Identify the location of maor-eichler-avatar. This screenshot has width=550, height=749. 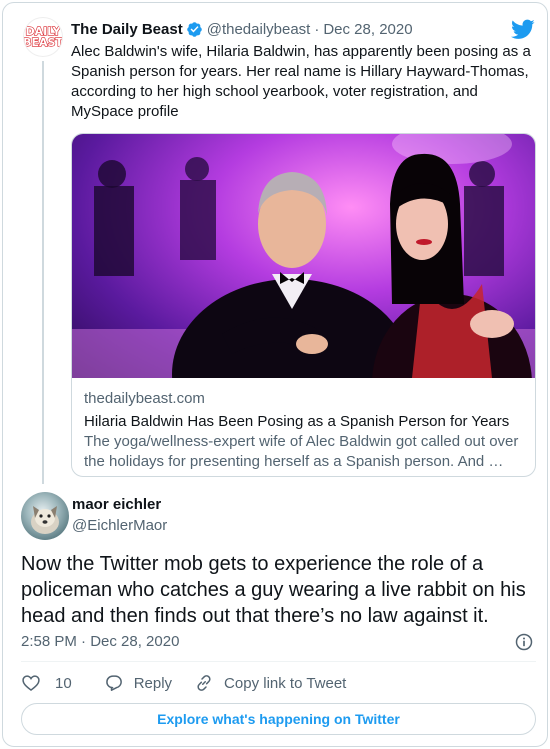
(45, 516).